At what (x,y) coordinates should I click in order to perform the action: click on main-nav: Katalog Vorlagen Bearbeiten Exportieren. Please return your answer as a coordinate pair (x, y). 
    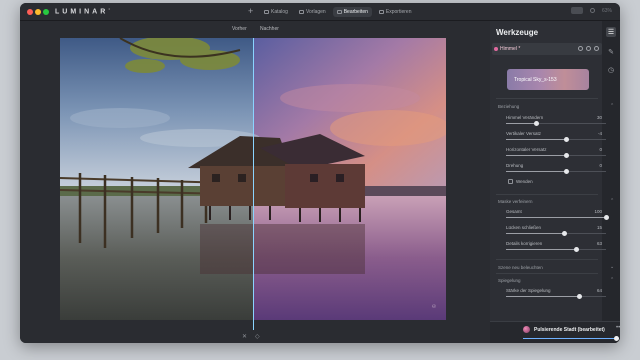
    Looking at the image, I should click on (337, 12).